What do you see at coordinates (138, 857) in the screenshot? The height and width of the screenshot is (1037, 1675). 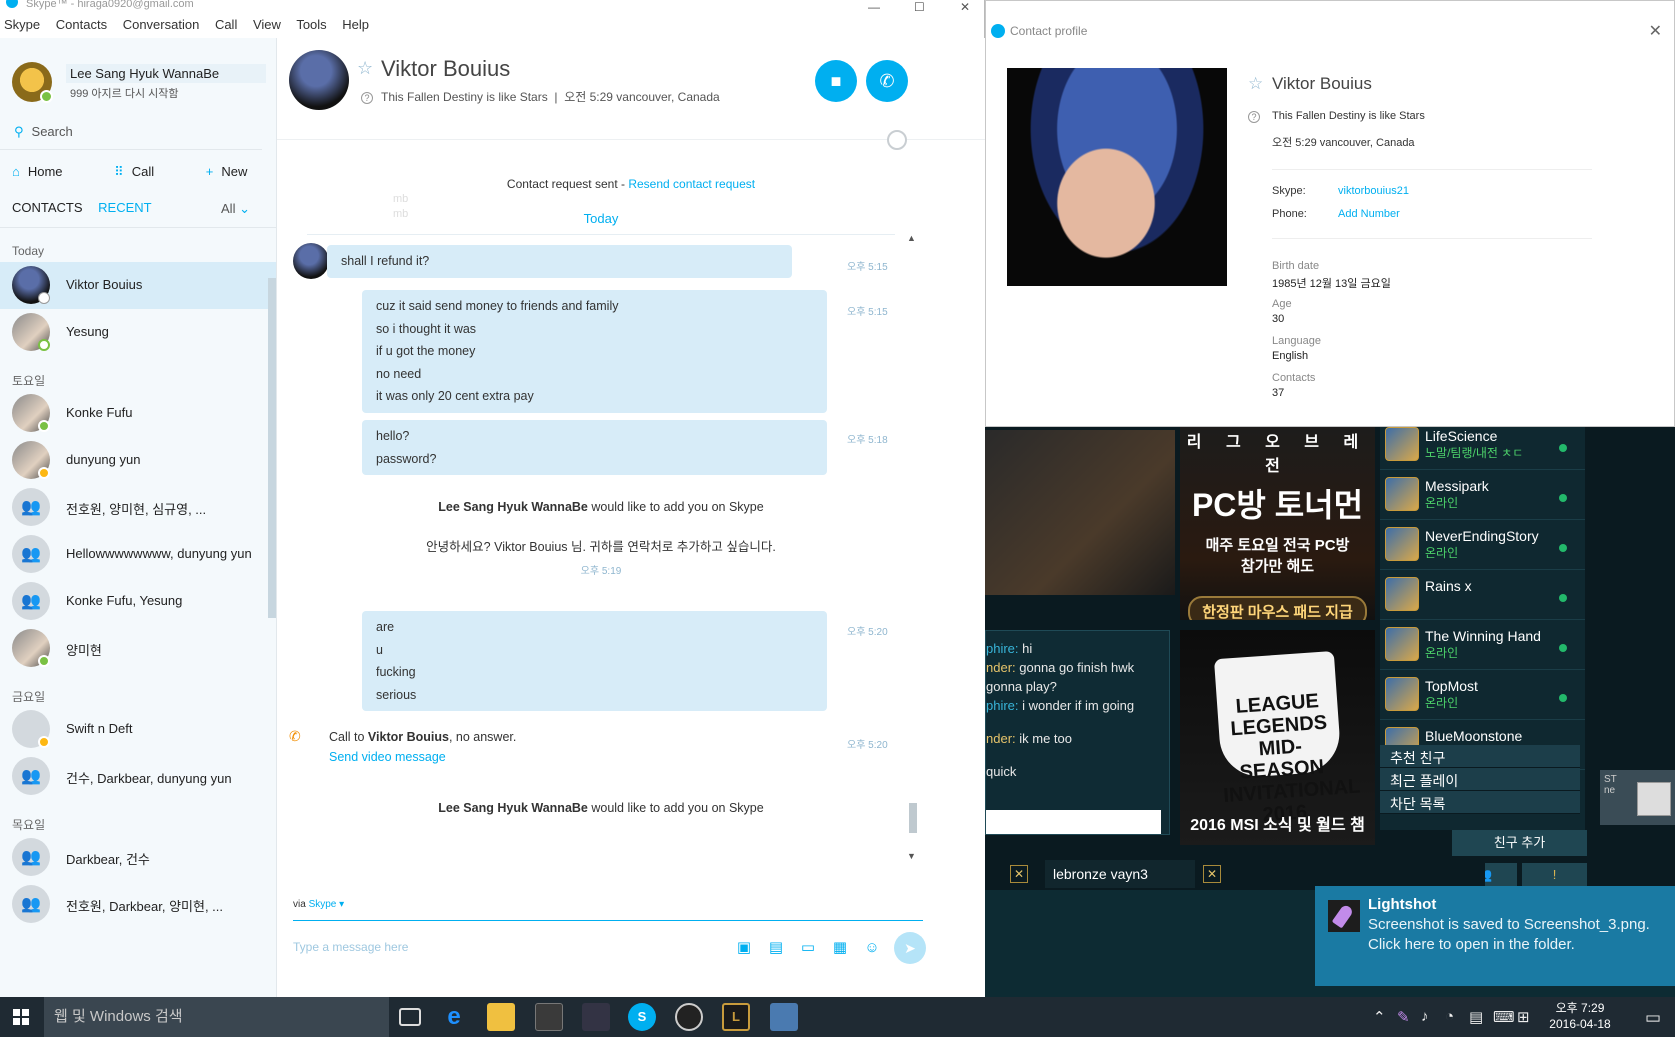 I see `recent-item: Darkbear, 건수` at bounding box center [138, 857].